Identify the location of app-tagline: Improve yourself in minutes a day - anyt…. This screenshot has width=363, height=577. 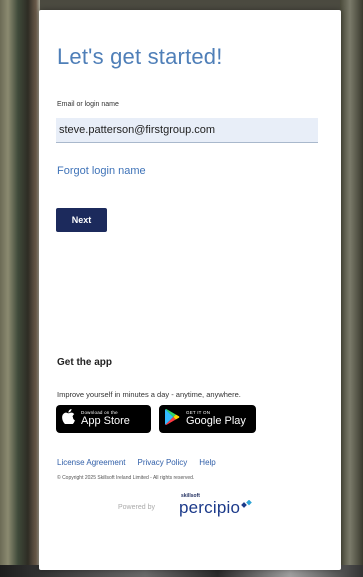
(149, 394).